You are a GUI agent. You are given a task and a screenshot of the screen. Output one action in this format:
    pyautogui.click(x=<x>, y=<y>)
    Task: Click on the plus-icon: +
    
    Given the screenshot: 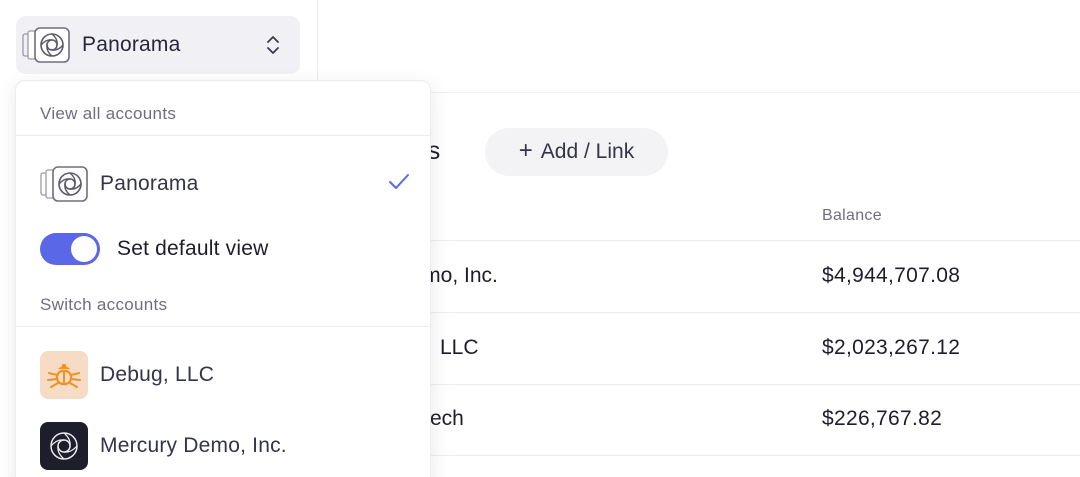 What is the action you would take?
    pyautogui.click(x=525, y=150)
    